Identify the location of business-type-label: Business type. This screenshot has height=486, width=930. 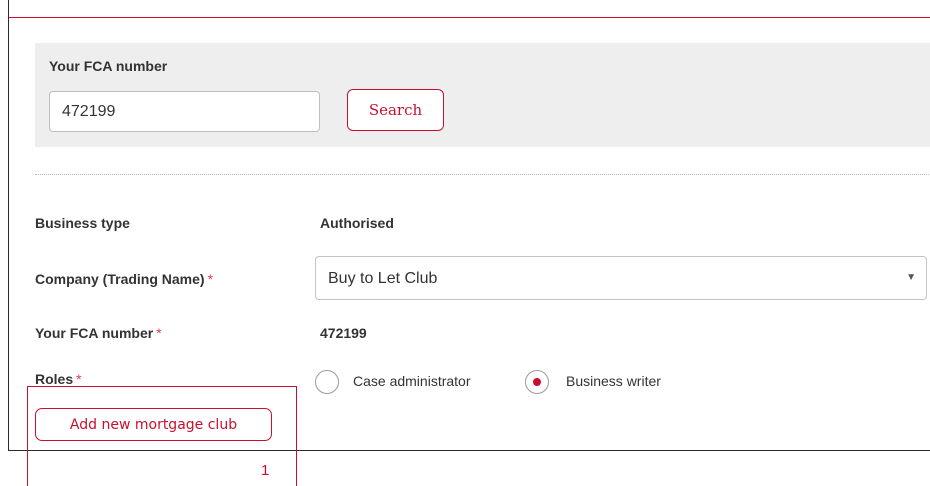
(82, 223).